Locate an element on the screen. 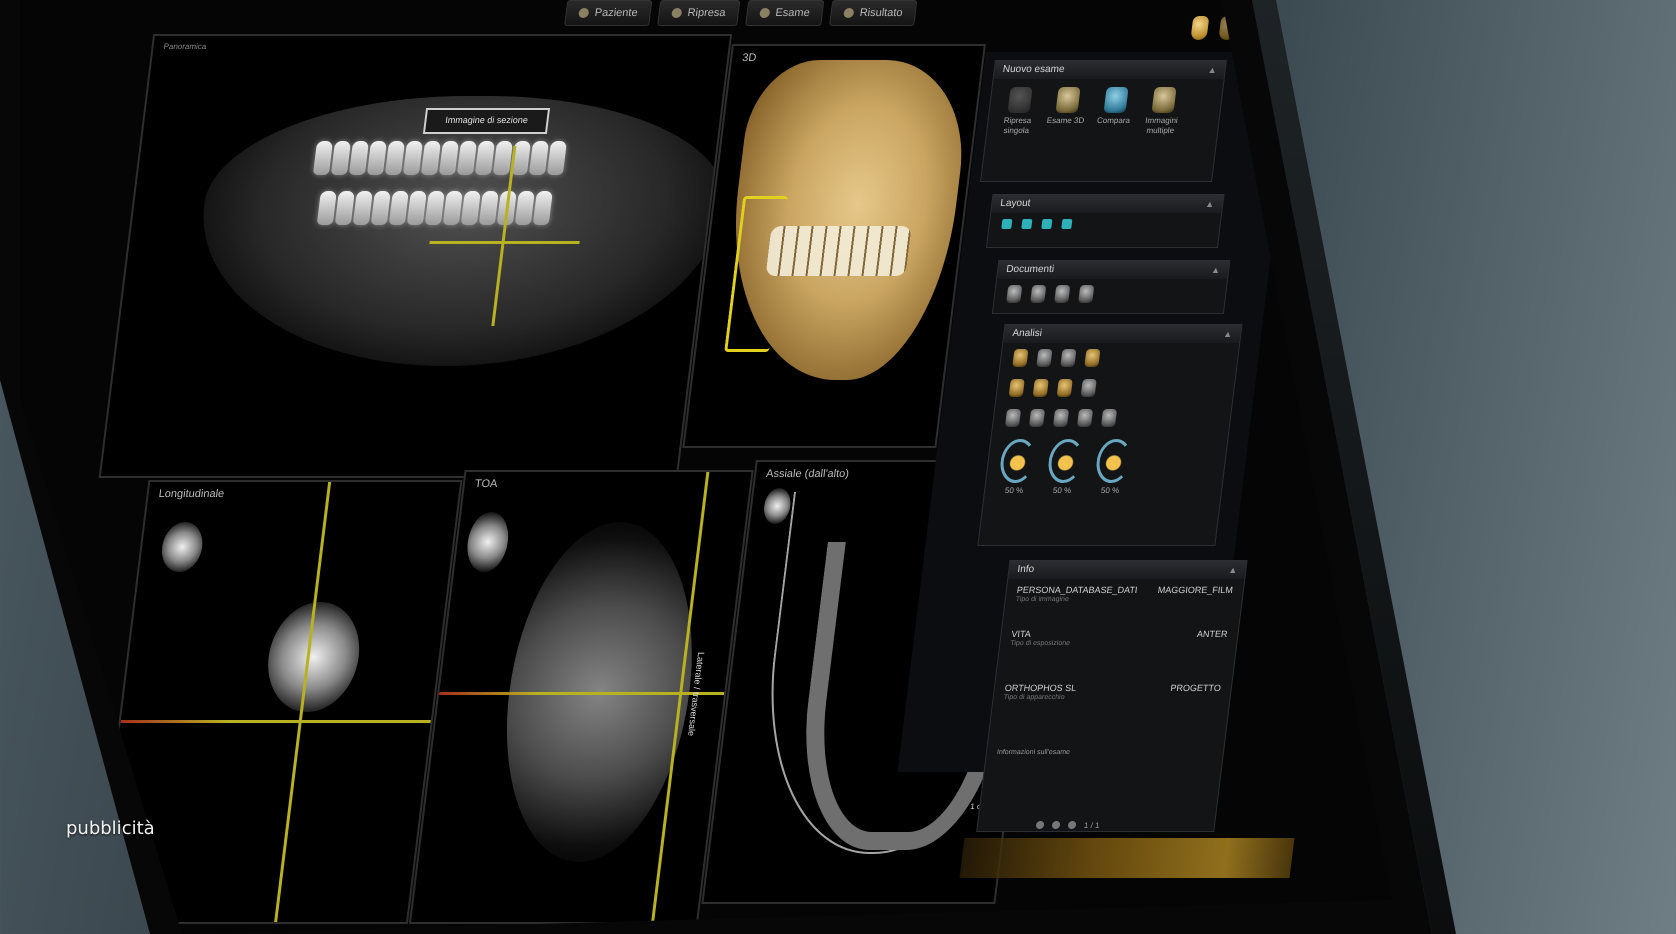  section-box: Immagine di sezione is located at coordinates (486, 121).